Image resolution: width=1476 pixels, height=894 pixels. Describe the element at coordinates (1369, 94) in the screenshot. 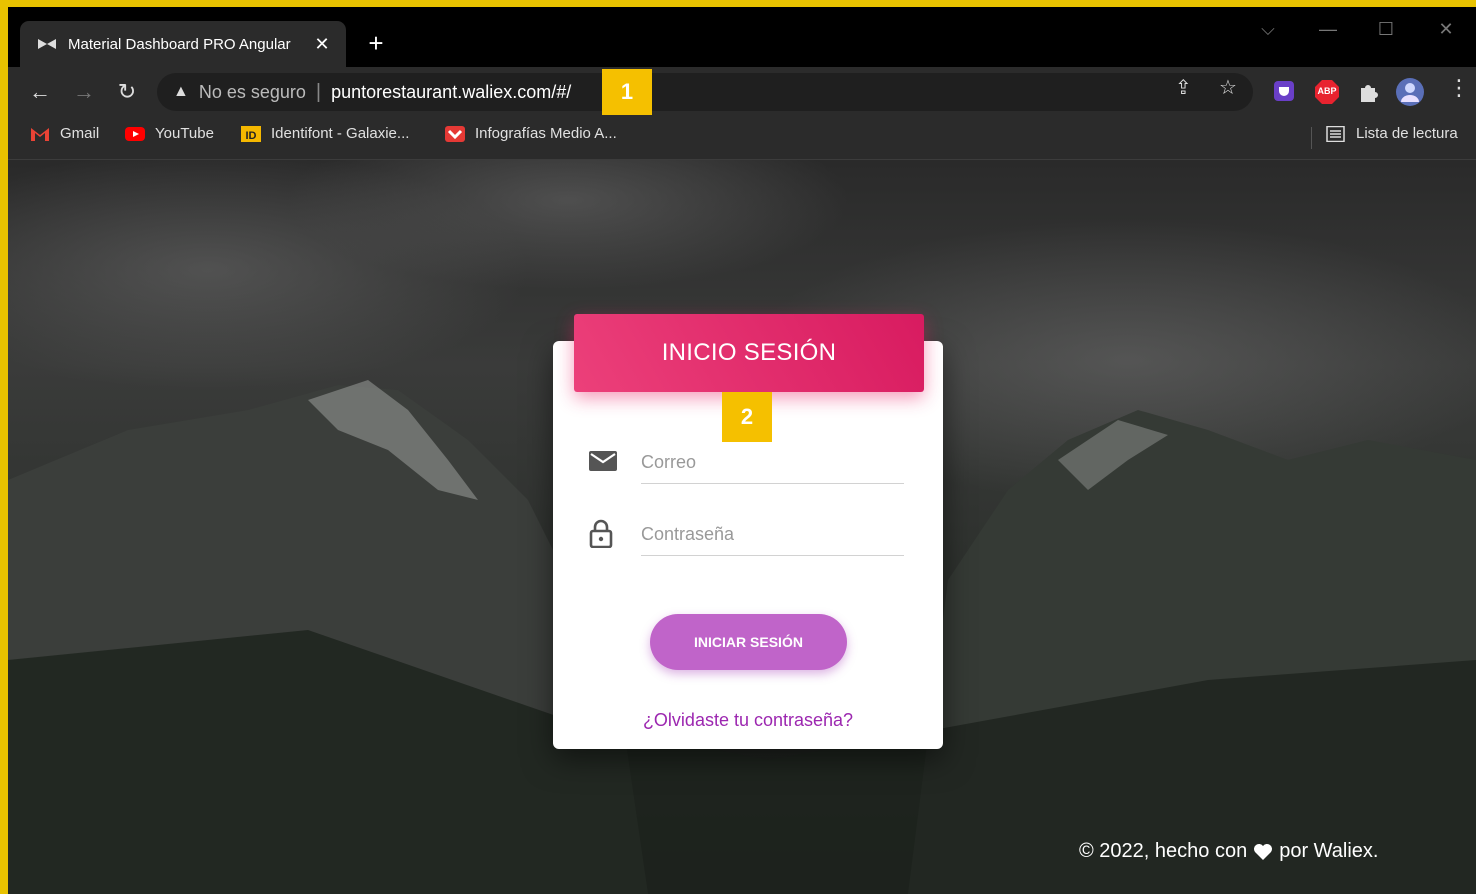

I see `extensions-puzzle-icon` at that location.